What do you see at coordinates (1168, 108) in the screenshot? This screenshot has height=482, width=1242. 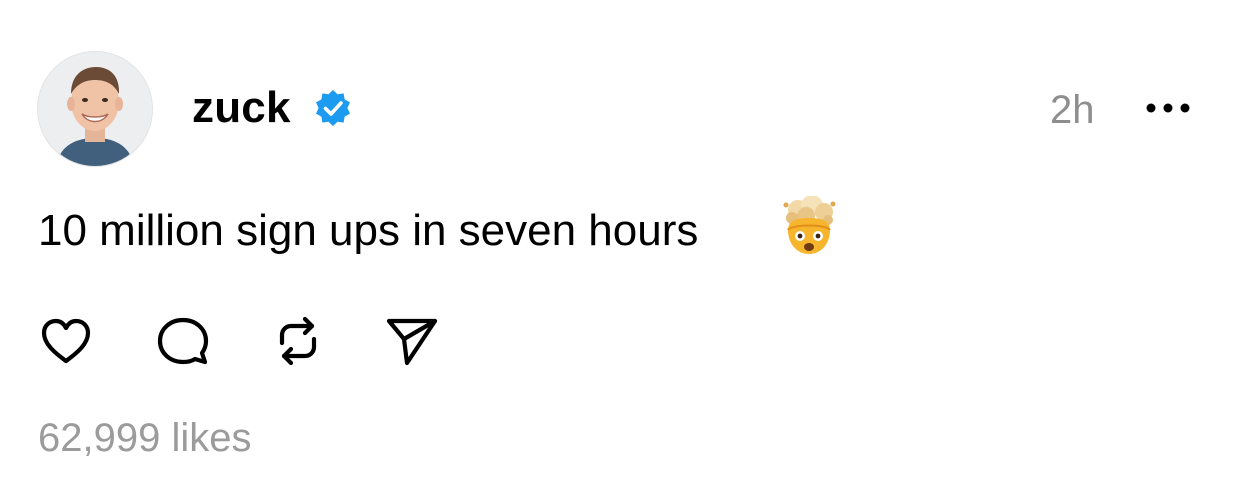 I see `more-options-icon` at bounding box center [1168, 108].